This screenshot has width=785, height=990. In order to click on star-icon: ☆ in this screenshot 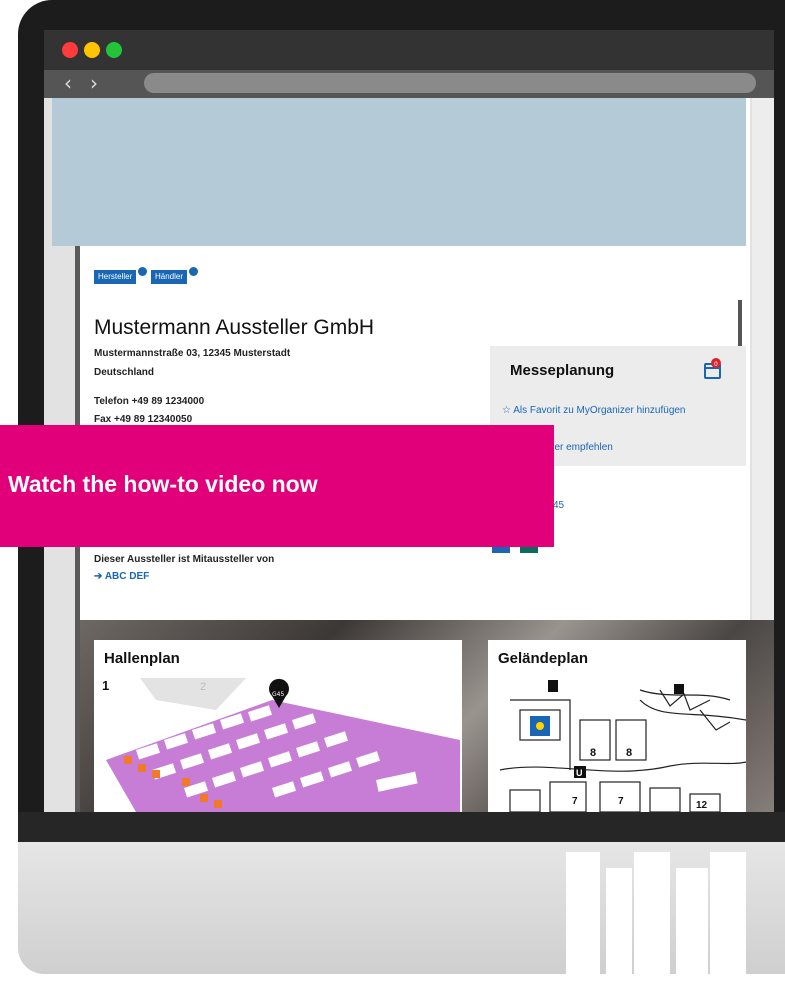, I will do `click(506, 410)`.